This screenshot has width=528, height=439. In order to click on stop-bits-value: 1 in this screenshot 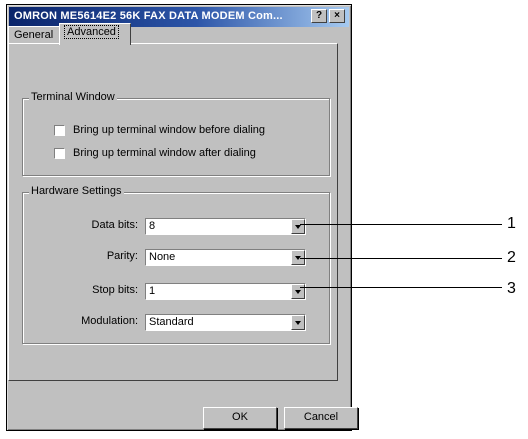, I will do `click(152, 291)`.